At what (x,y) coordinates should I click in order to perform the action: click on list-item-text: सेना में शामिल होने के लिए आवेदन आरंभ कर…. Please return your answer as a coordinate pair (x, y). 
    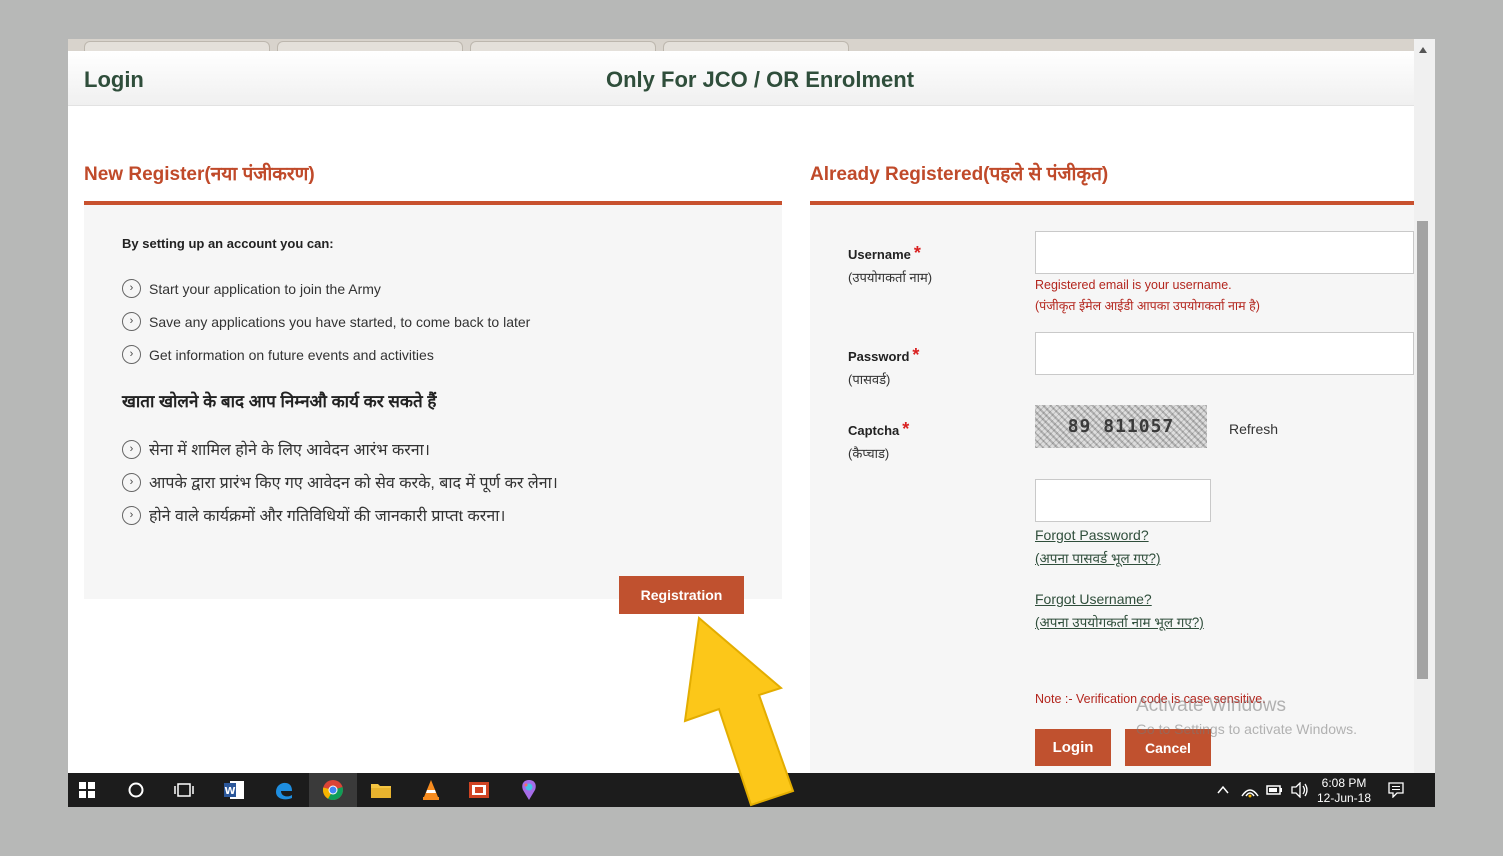
    Looking at the image, I should click on (289, 450).